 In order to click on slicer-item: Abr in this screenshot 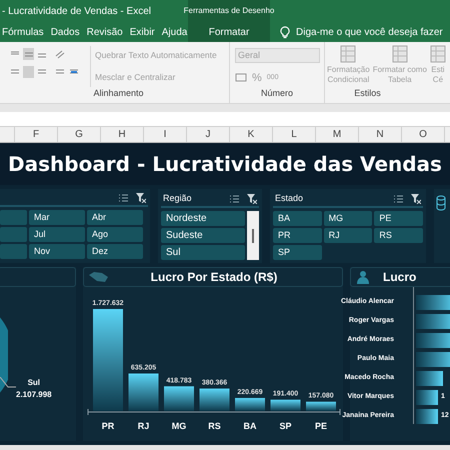, I will do `click(115, 217)`.